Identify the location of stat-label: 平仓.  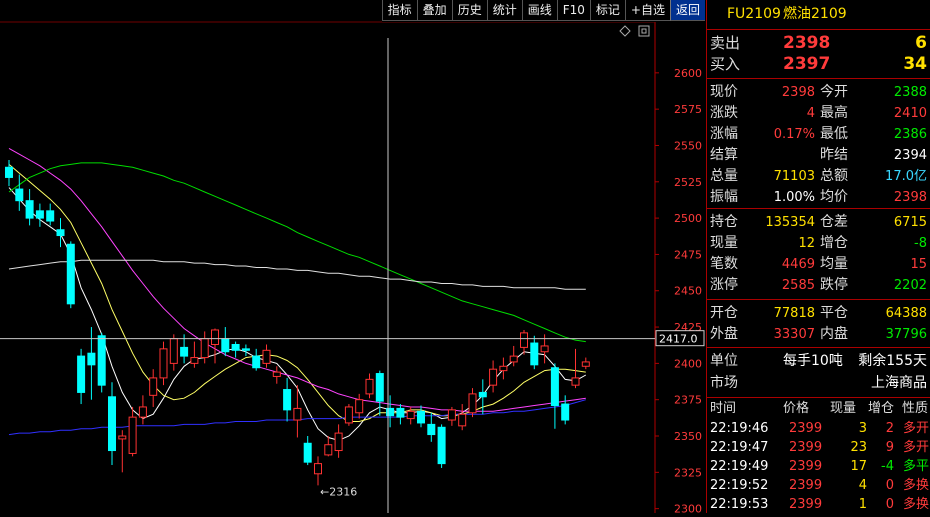
(834, 313).